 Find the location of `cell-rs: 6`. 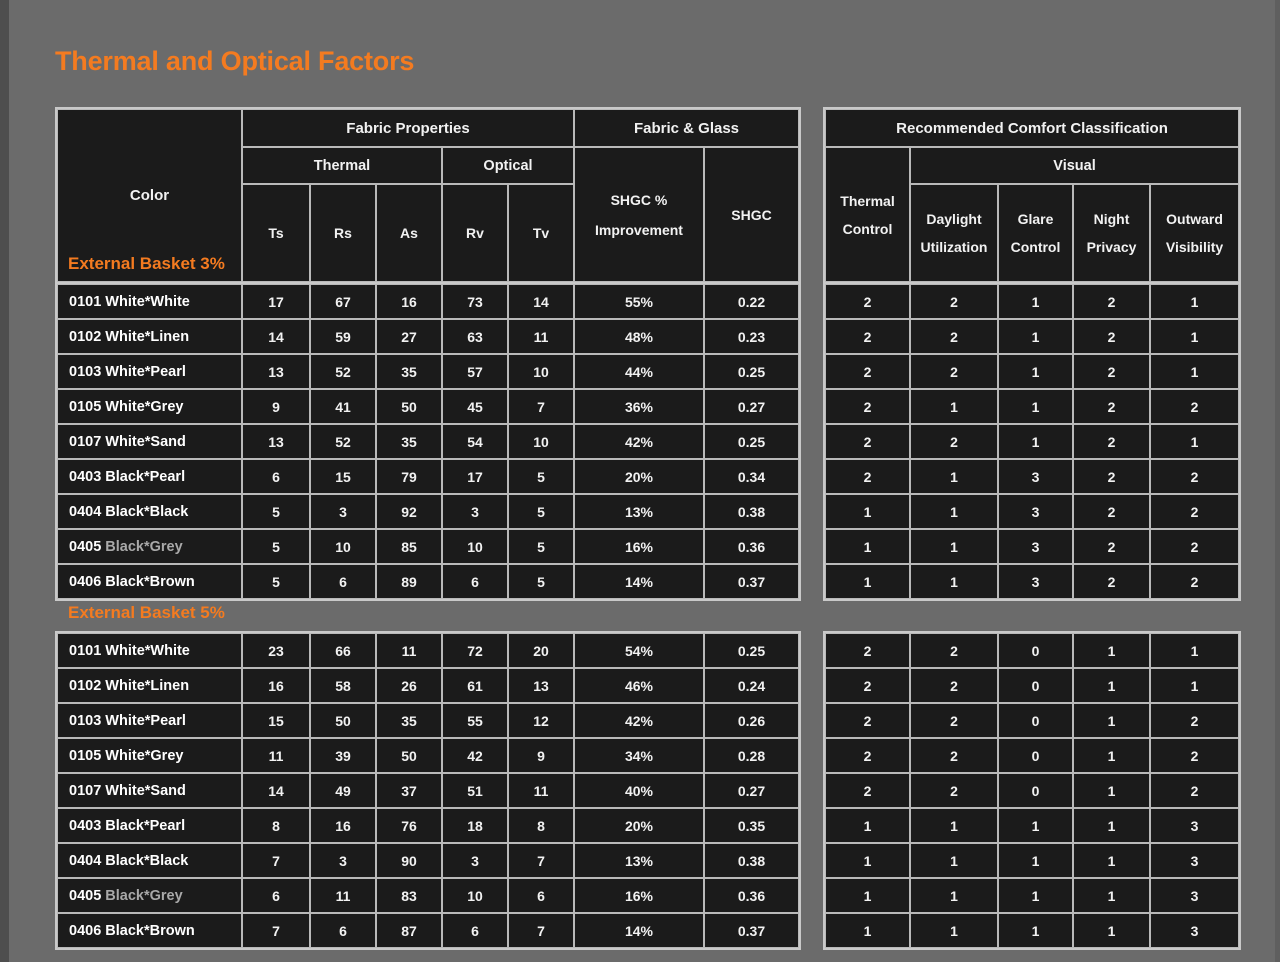

cell-rs: 6 is located at coordinates (343, 581).